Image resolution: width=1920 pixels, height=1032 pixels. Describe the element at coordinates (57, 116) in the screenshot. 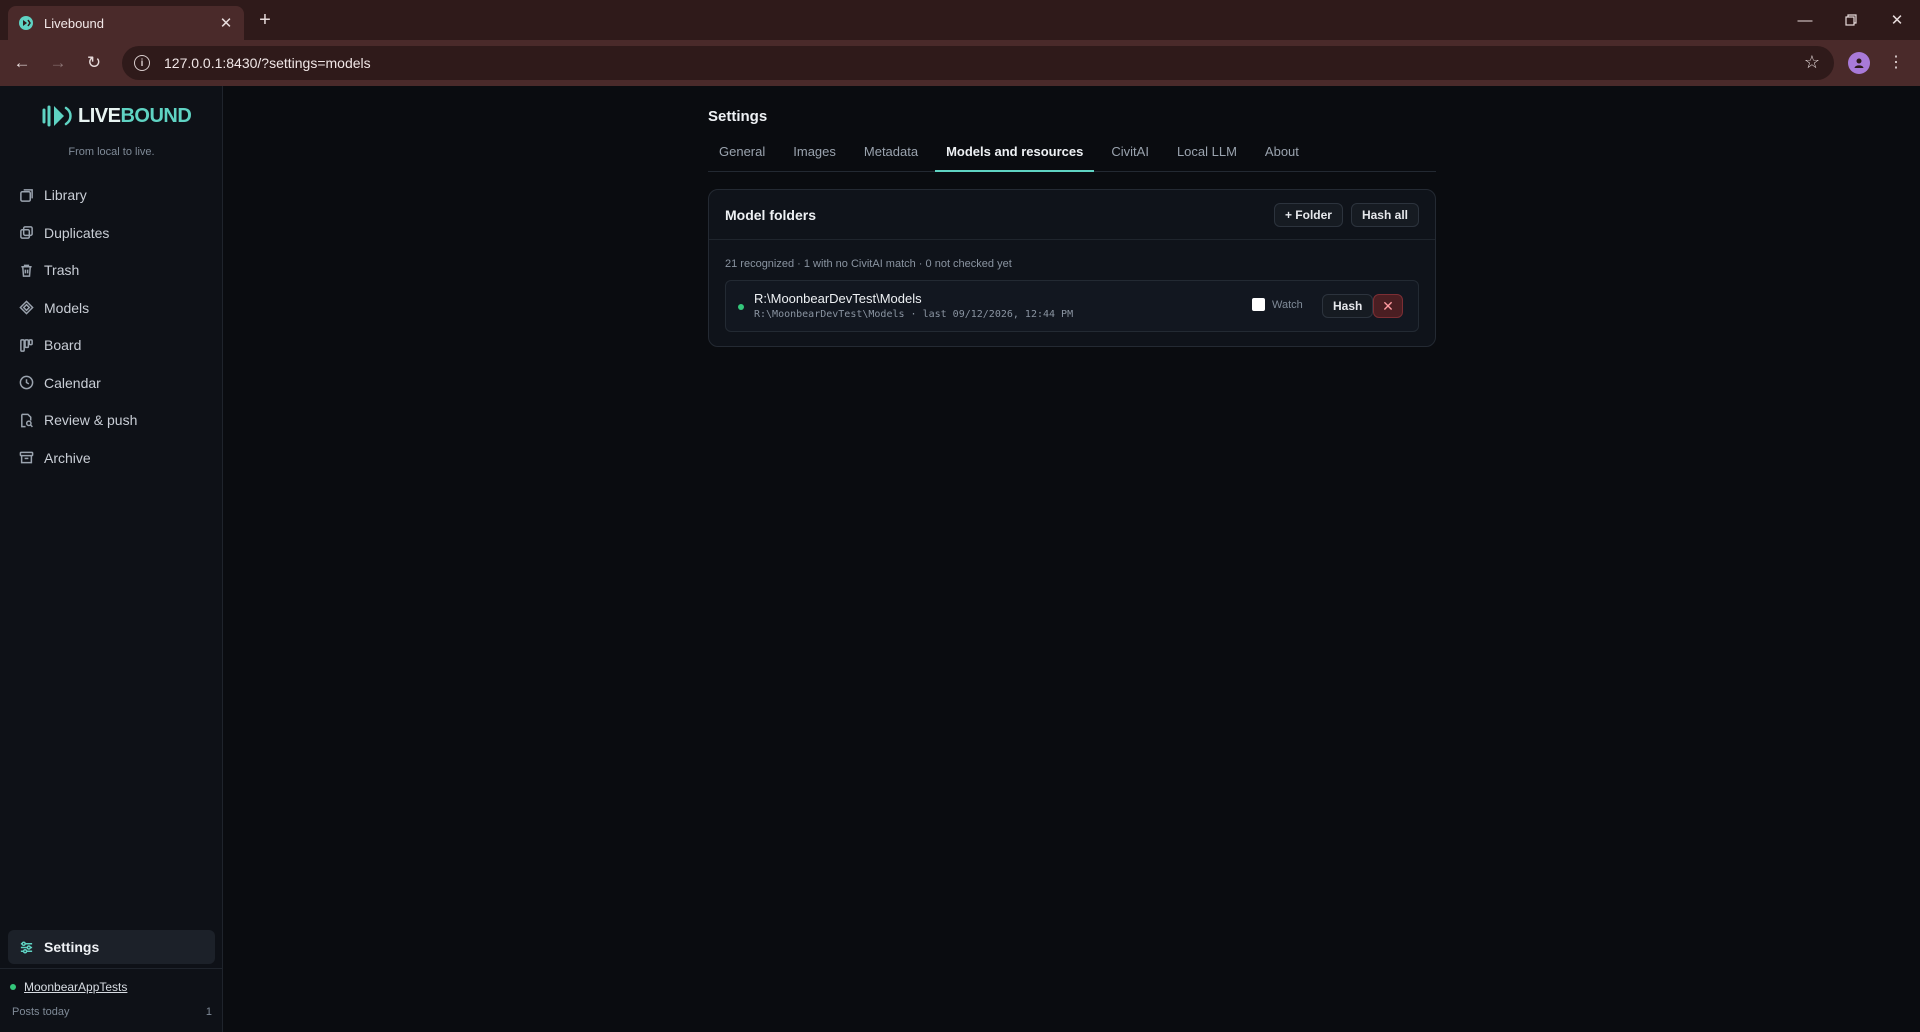

I see `livebound-logo-icon` at that location.